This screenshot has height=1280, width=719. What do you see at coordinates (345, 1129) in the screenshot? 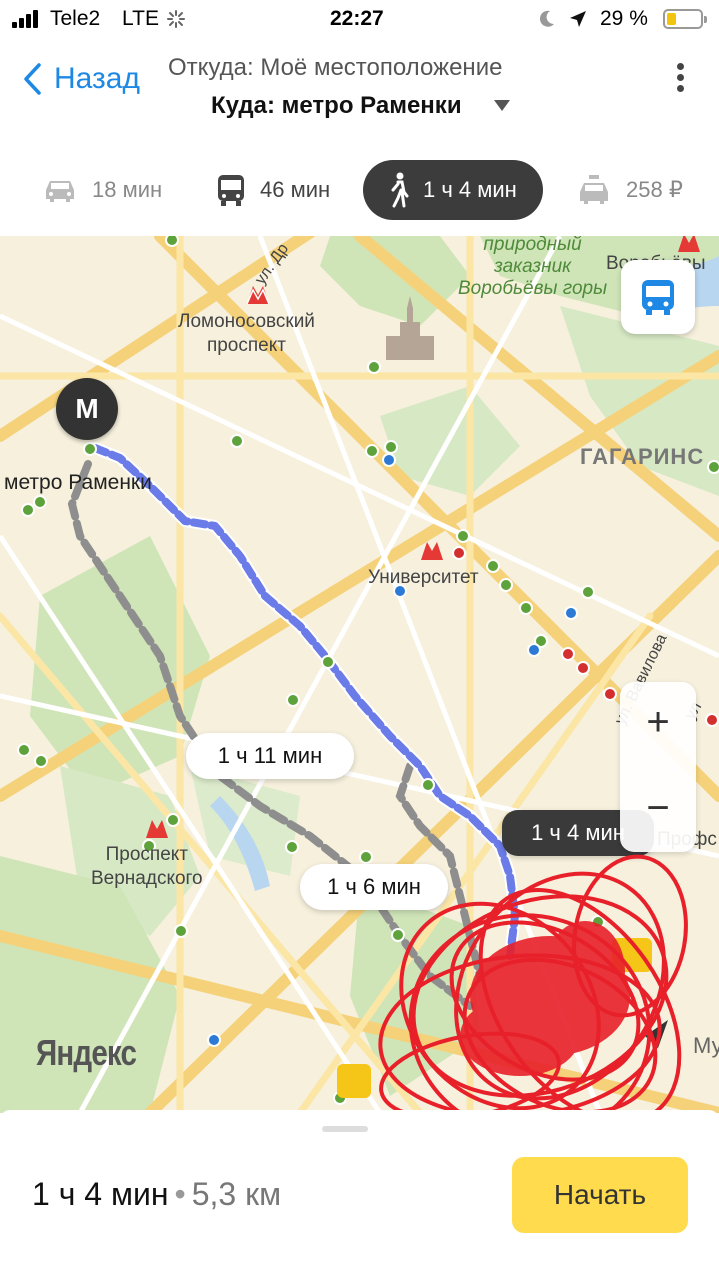
I see `drag-handle` at bounding box center [345, 1129].